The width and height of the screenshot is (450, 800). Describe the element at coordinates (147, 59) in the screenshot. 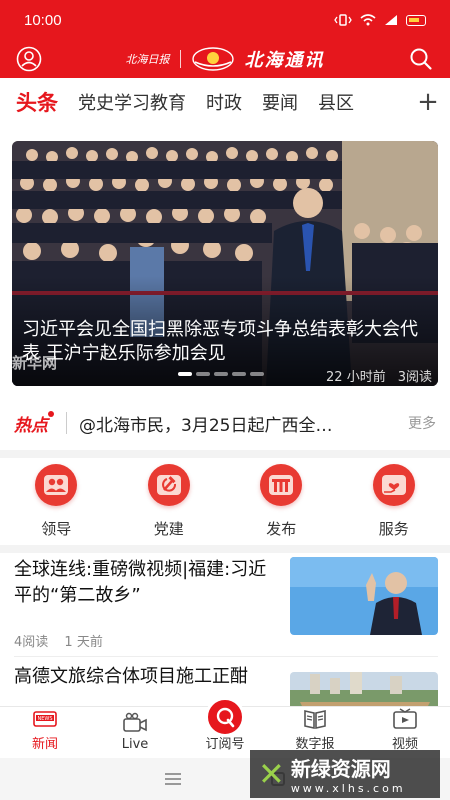

I see `brand-small-title: 北海日报` at that location.